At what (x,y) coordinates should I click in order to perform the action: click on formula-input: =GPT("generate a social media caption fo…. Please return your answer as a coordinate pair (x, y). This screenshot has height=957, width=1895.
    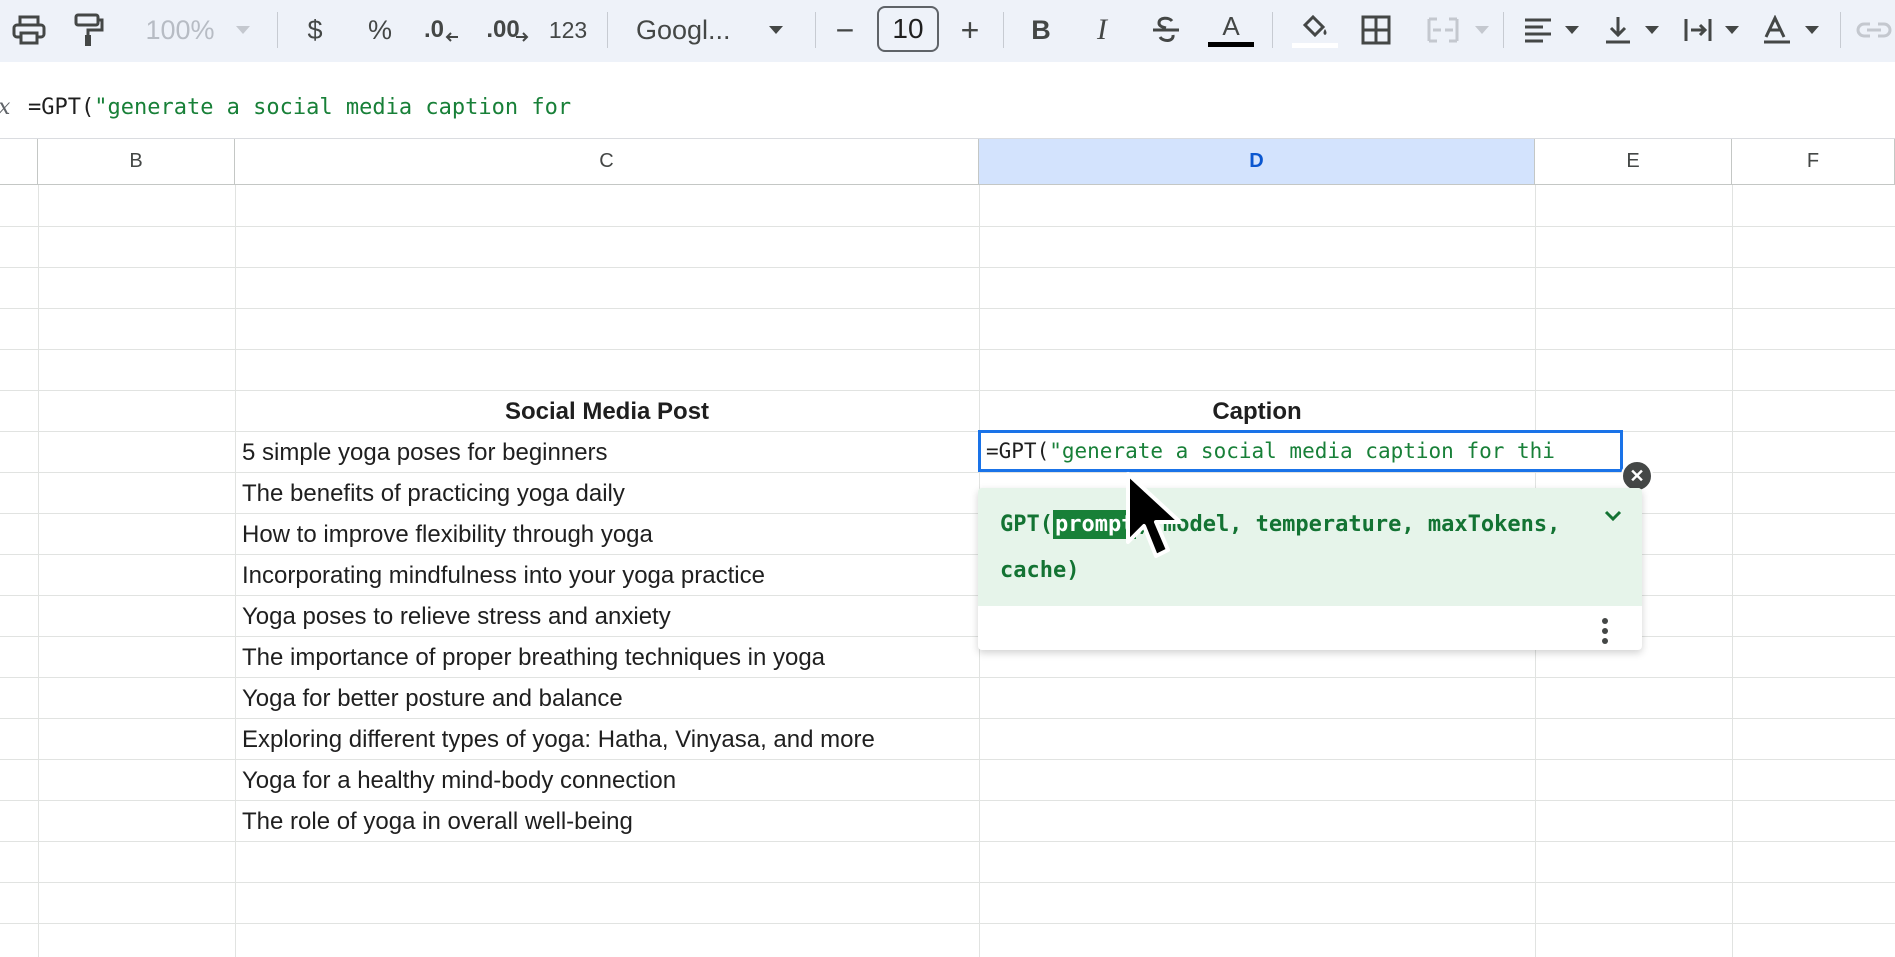
    Looking at the image, I should click on (299, 107).